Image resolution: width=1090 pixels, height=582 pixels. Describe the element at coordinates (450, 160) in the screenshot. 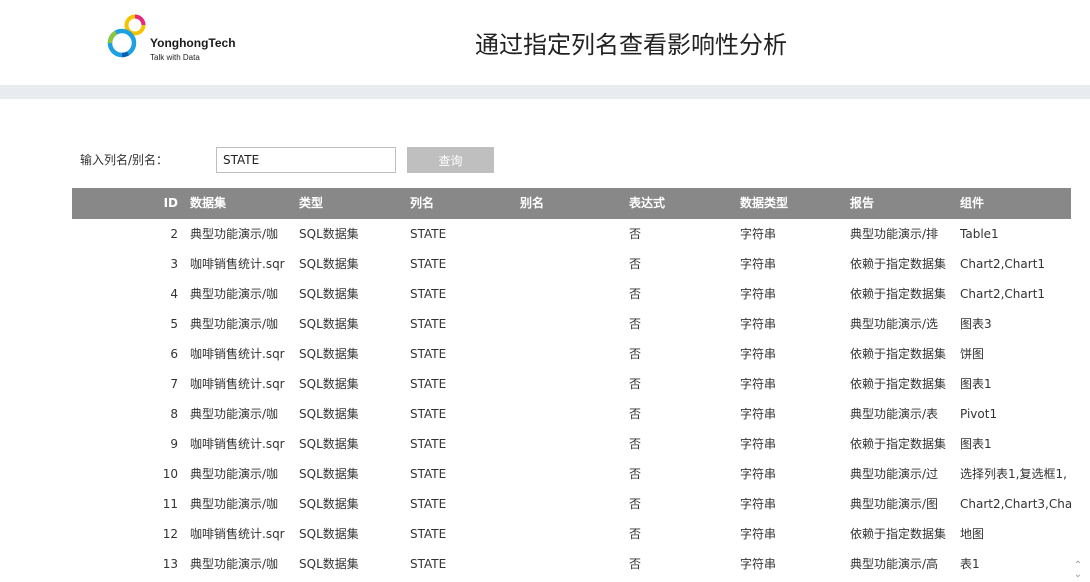

I see `query-button: 查询` at that location.